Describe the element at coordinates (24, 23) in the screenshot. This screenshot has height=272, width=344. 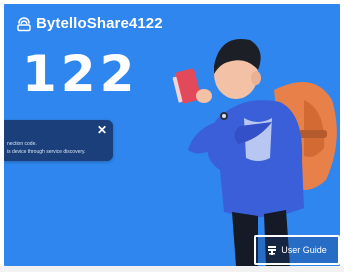
I see `share-icon` at that location.